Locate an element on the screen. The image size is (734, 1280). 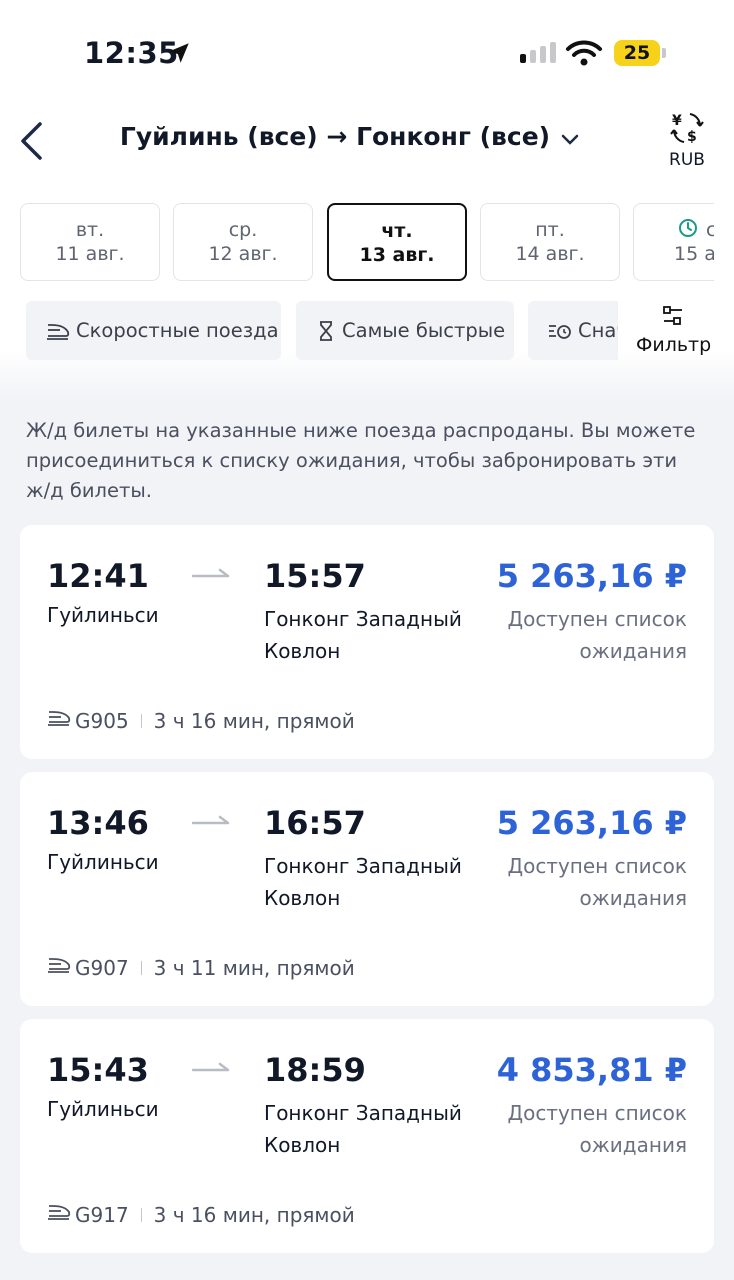
currency-button: ¥ $ RUB is located at coordinates (687, 140).